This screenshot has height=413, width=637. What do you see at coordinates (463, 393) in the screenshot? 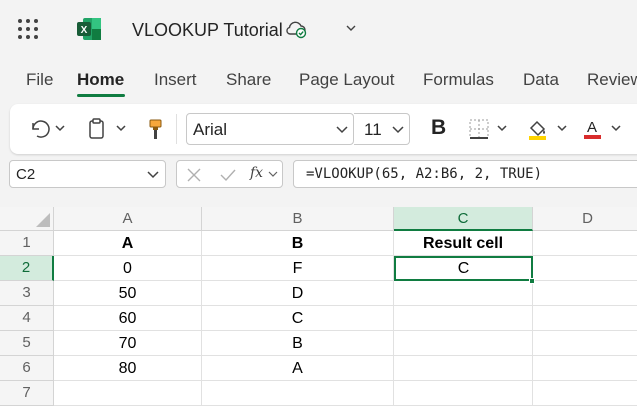
I see `cell-c7` at bounding box center [463, 393].